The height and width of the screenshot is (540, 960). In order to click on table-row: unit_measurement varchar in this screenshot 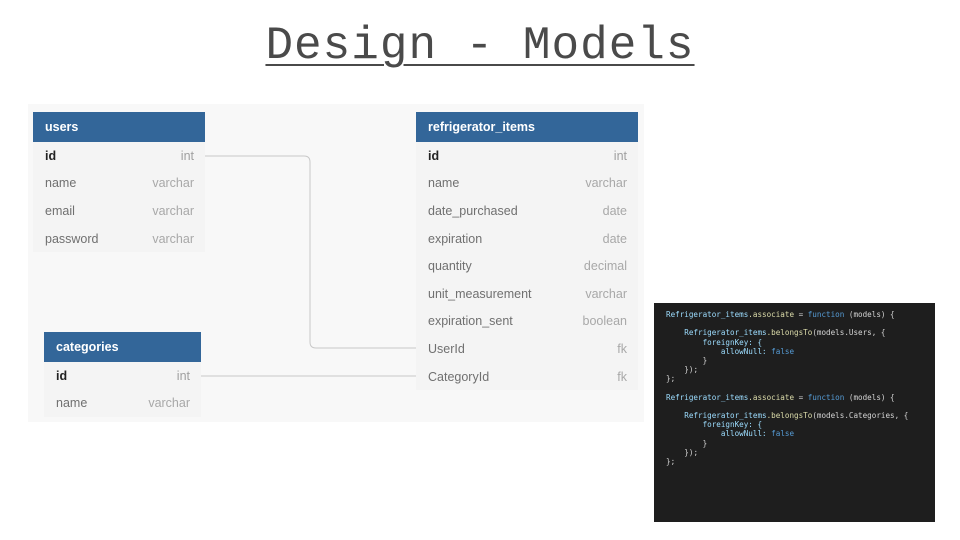, I will do `click(527, 294)`.